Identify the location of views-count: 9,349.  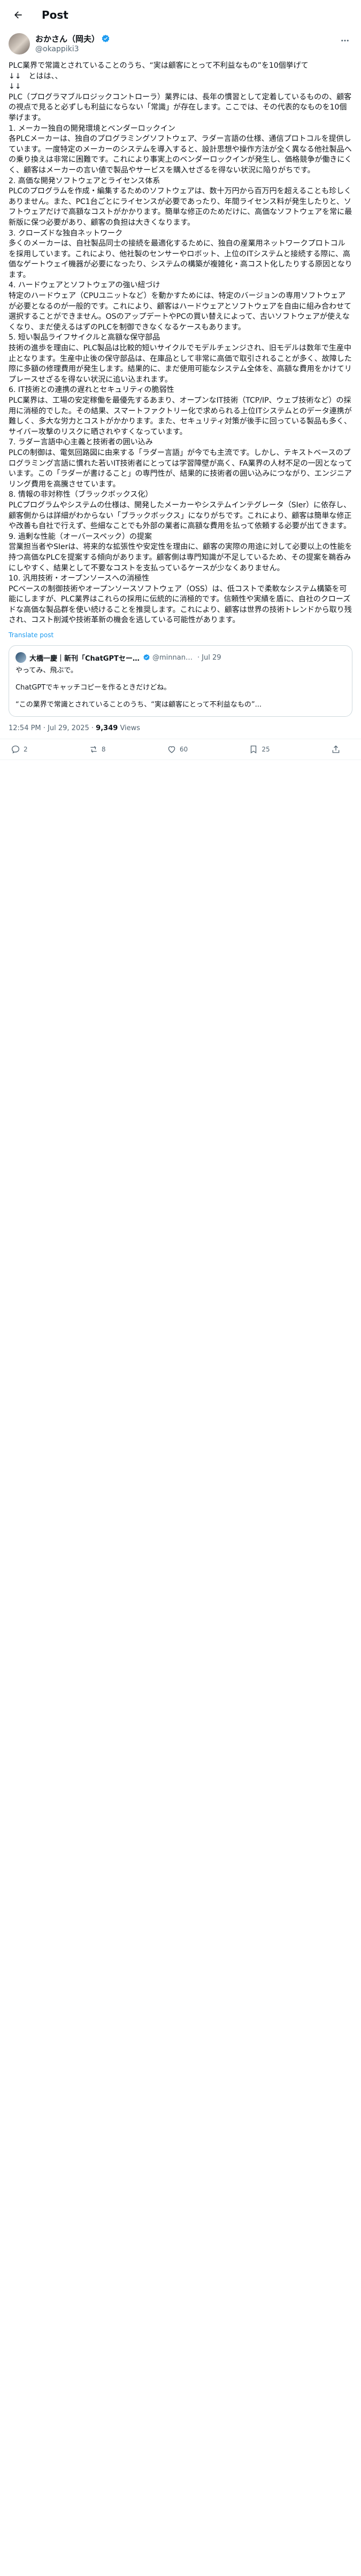
(107, 728).